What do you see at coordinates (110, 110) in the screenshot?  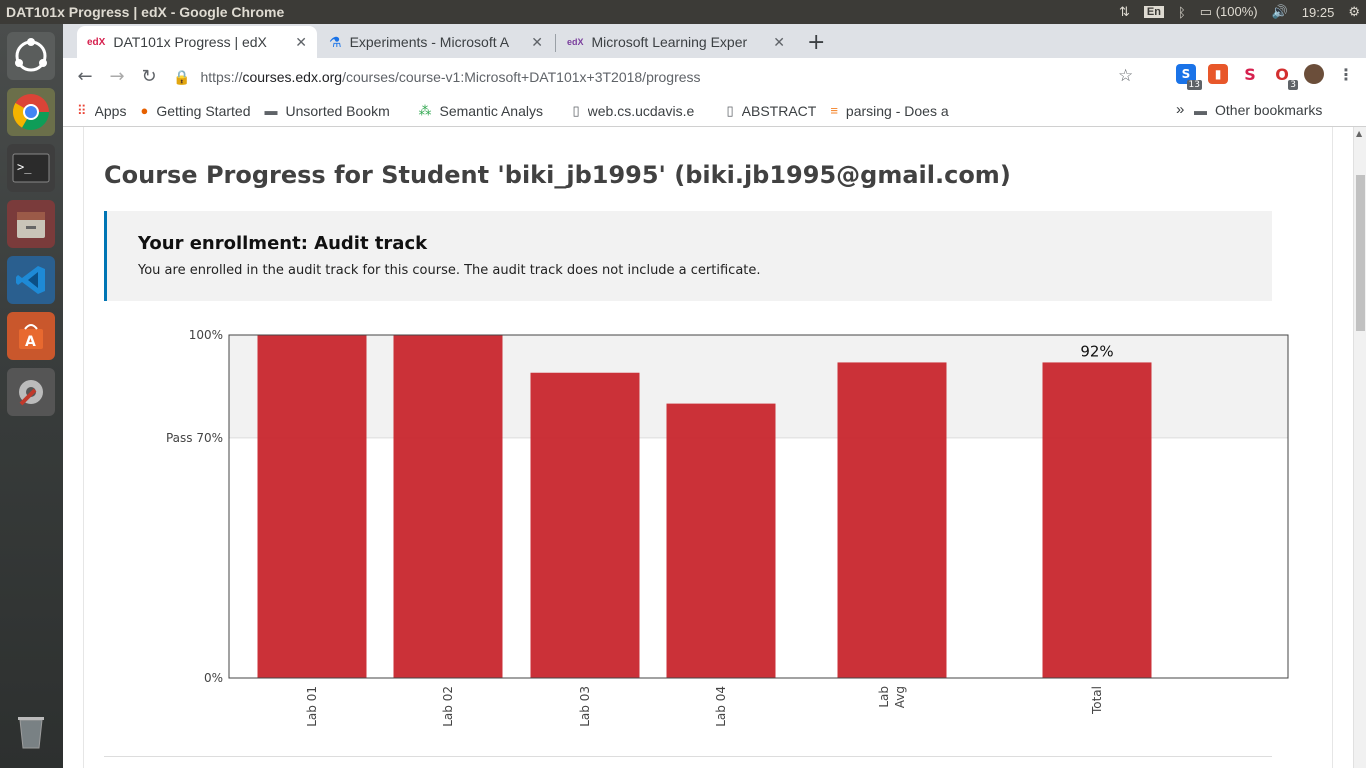 I see `bookmark-label: Apps` at bounding box center [110, 110].